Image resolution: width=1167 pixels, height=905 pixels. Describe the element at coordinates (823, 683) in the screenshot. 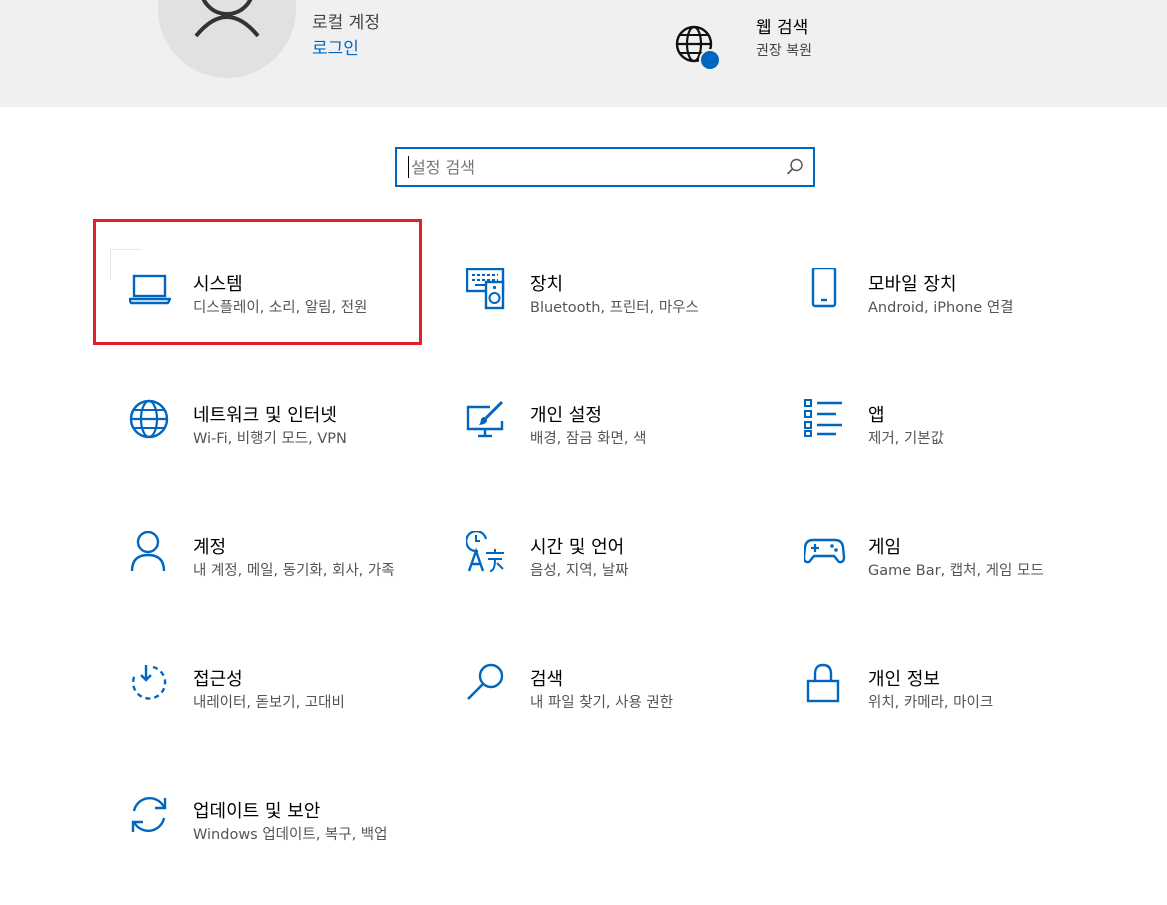

I see `lock-icon` at that location.